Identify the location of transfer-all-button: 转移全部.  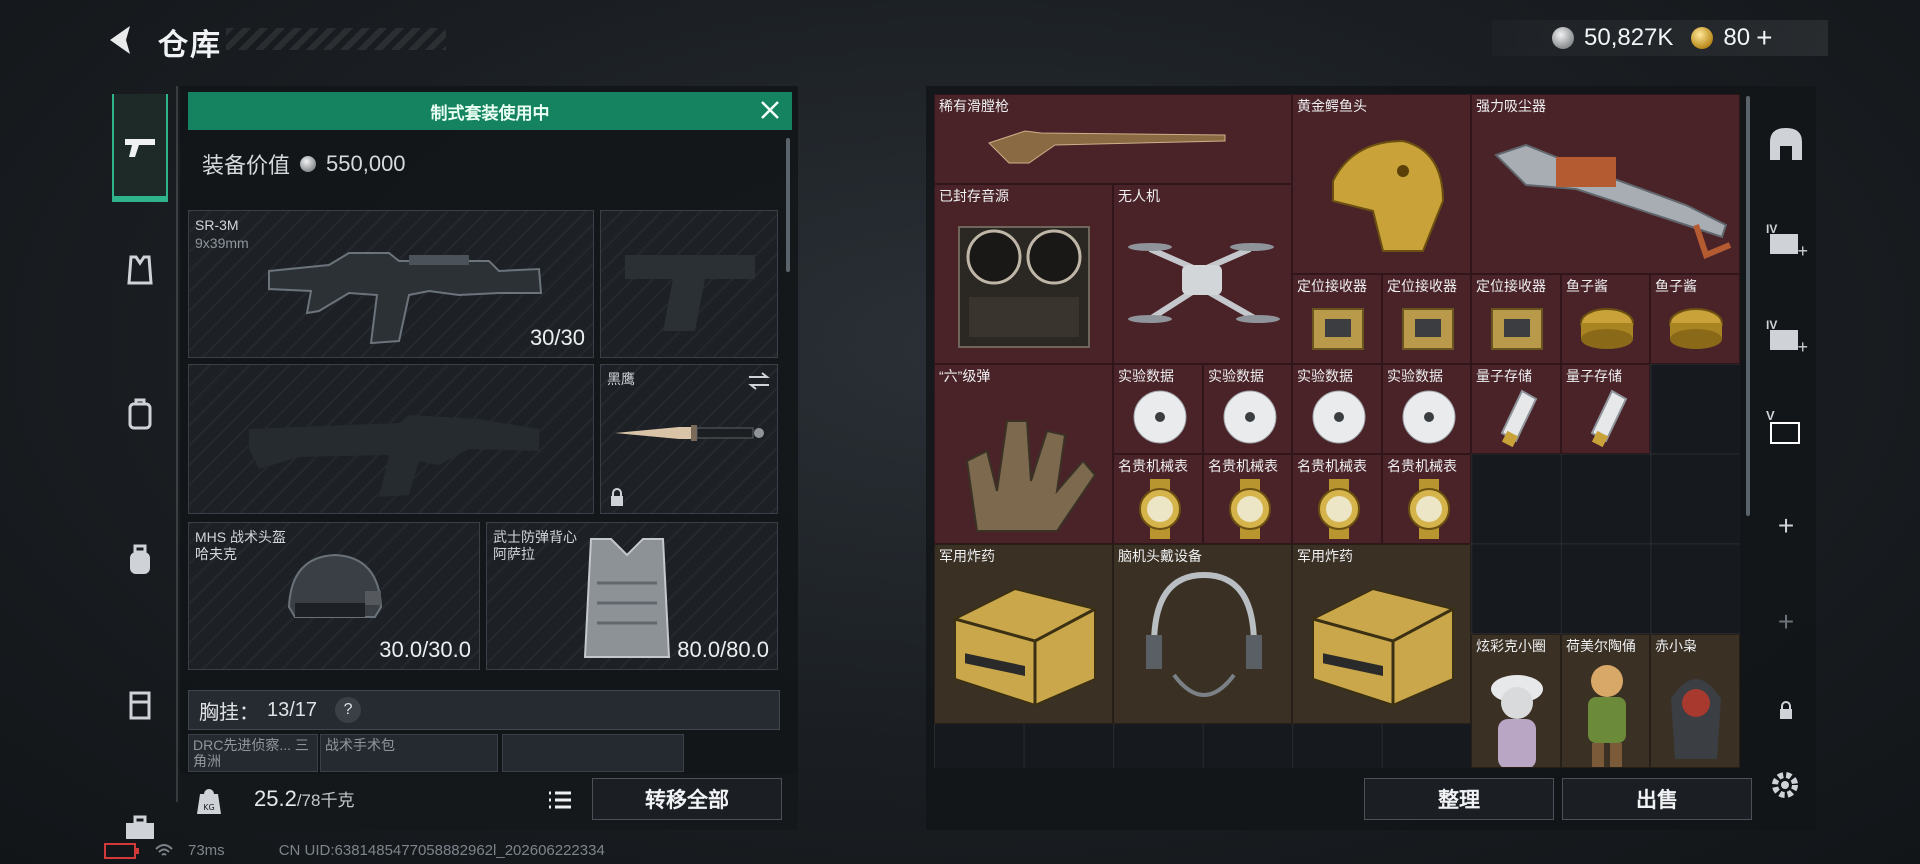
(687, 799).